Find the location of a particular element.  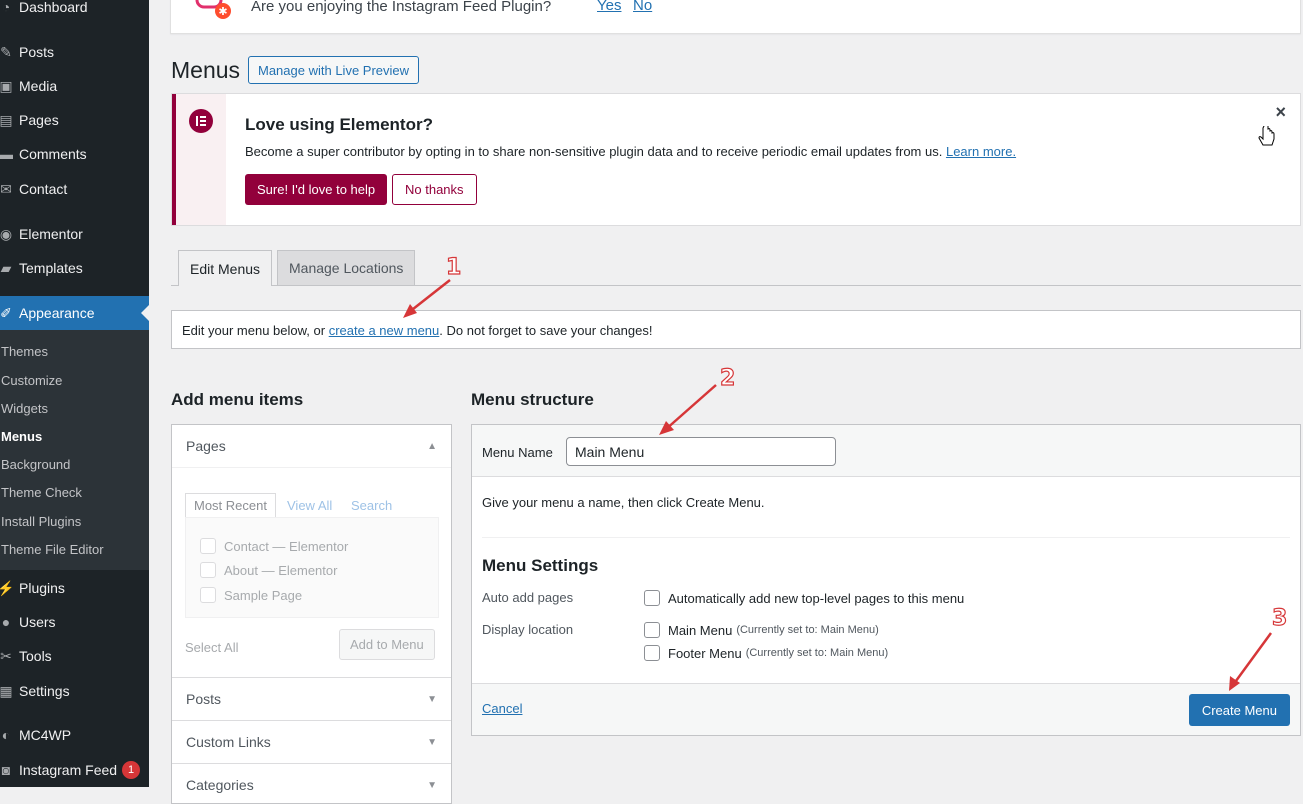

wrench-icon: ✂ is located at coordinates (6, 655).